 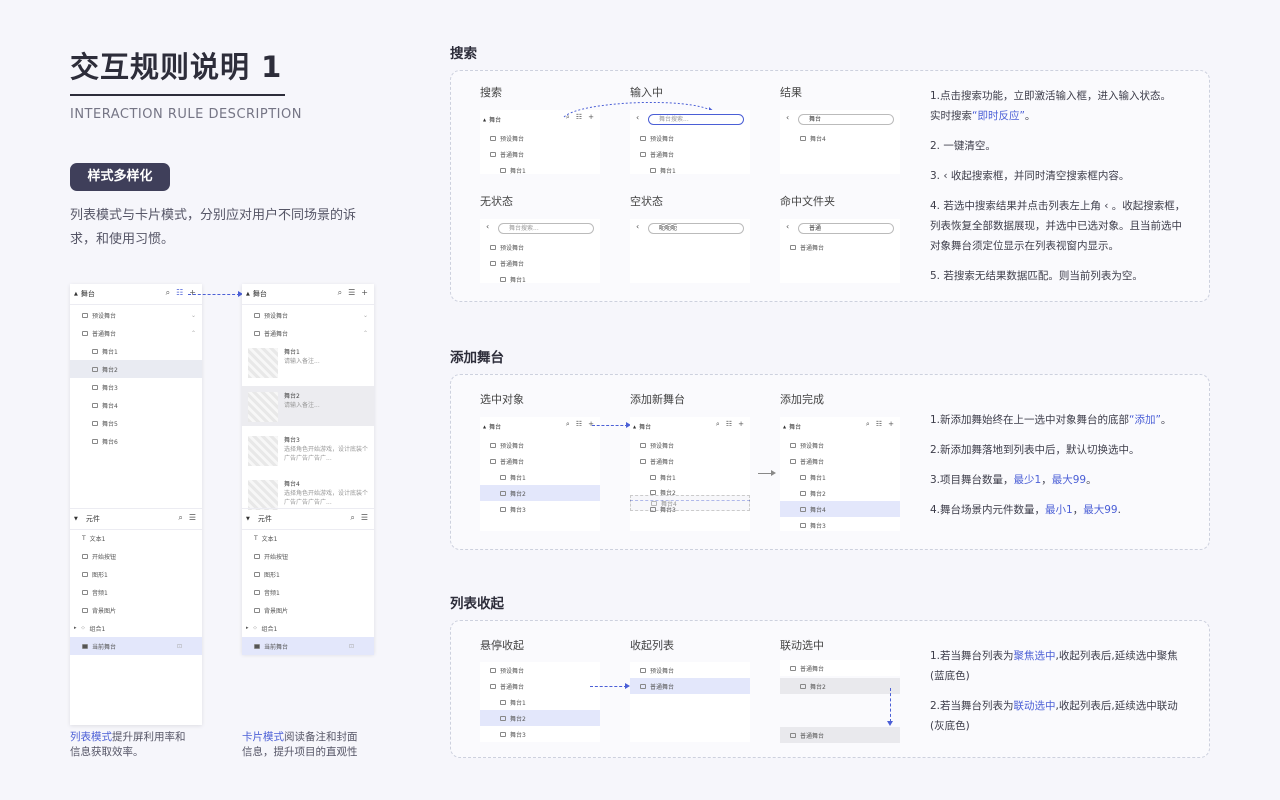 What do you see at coordinates (136, 369) in the screenshot?
I see `list-item: 舞台2` at bounding box center [136, 369].